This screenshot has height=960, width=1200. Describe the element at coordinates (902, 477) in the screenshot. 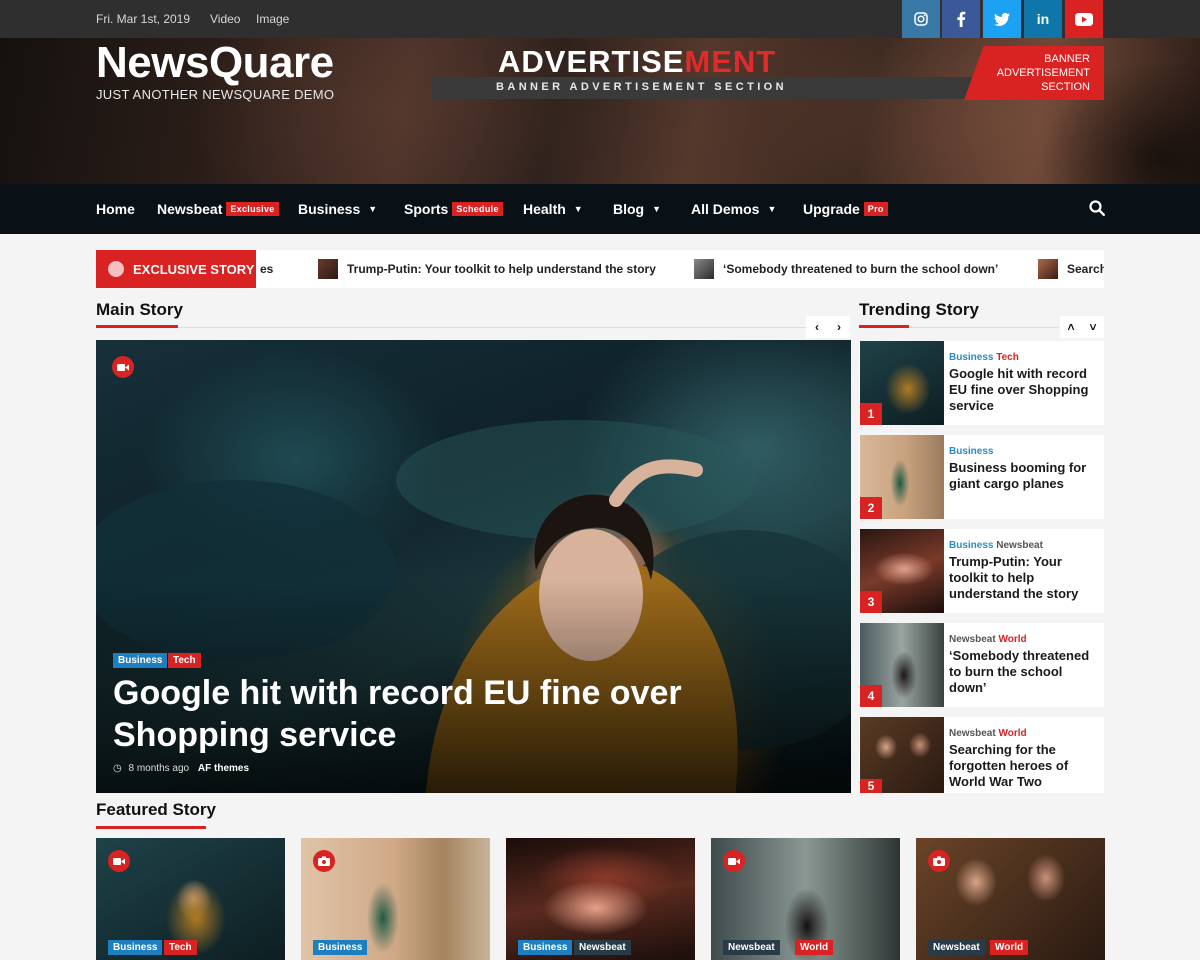

I see `trending-thumbnail: 2` at that location.